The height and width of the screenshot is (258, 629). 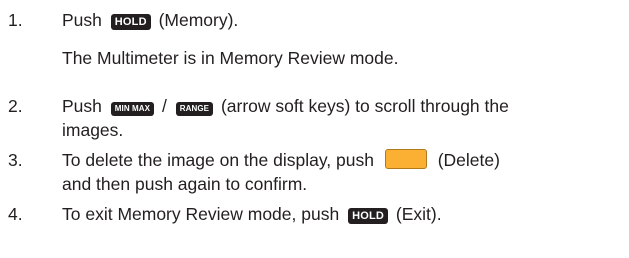 I want to click on range-key-icon: RANGE, so click(x=194, y=109).